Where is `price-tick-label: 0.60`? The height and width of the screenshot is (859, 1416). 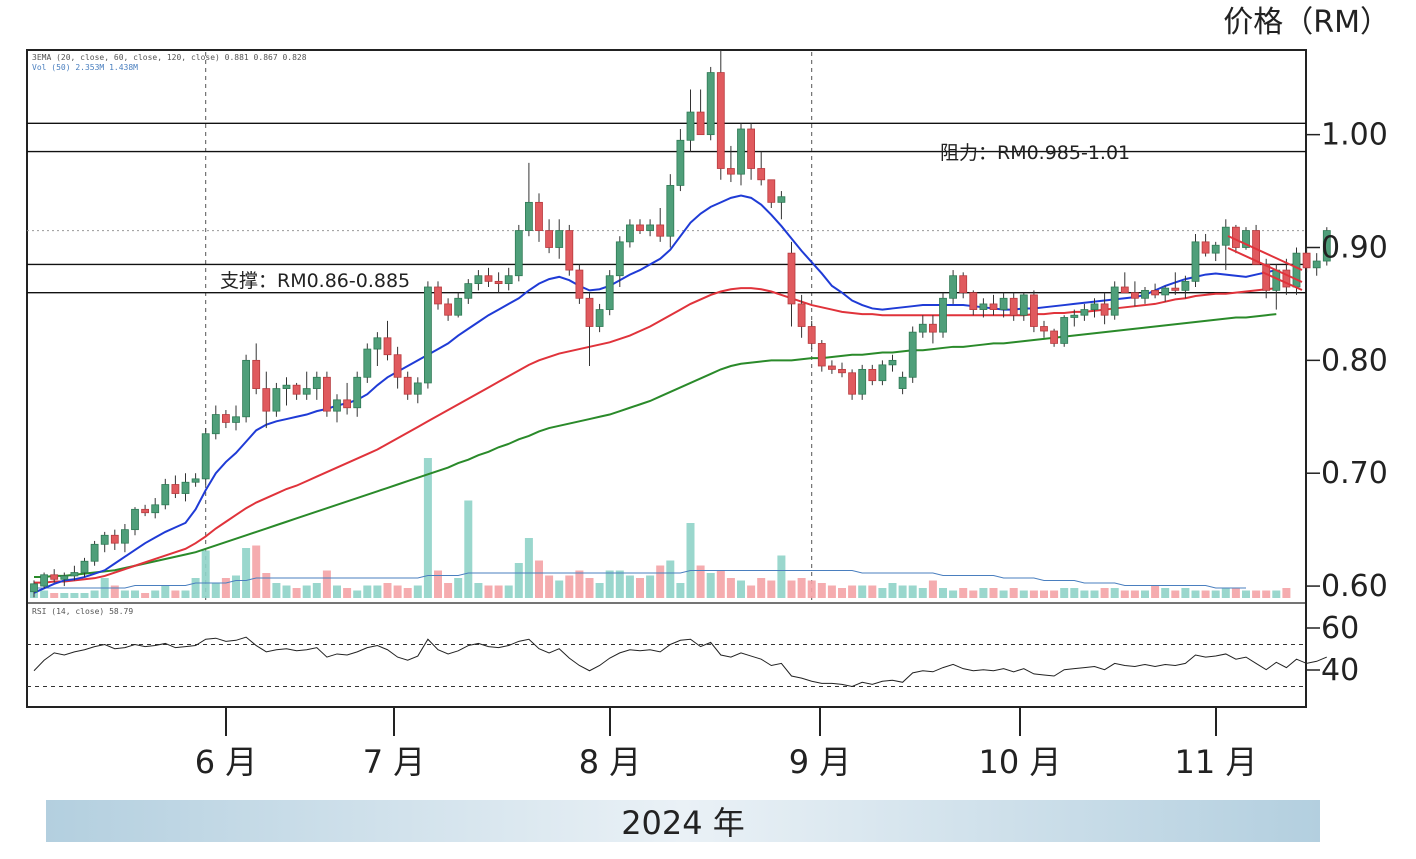 price-tick-label: 0.60 is located at coordinates (1354, 586).